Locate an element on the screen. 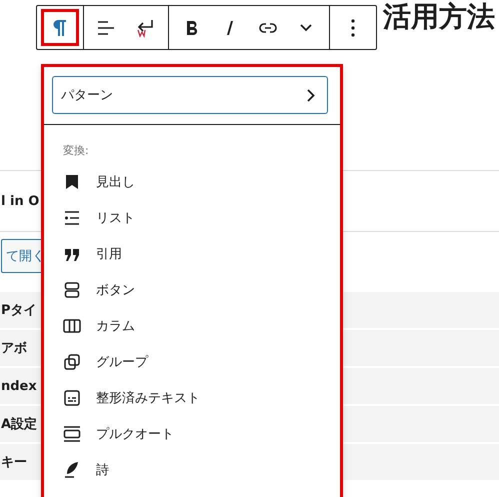 The height and width of the screenshot is (497, 499). page-heading: 活用方法 is located at coordinates (439, 17).